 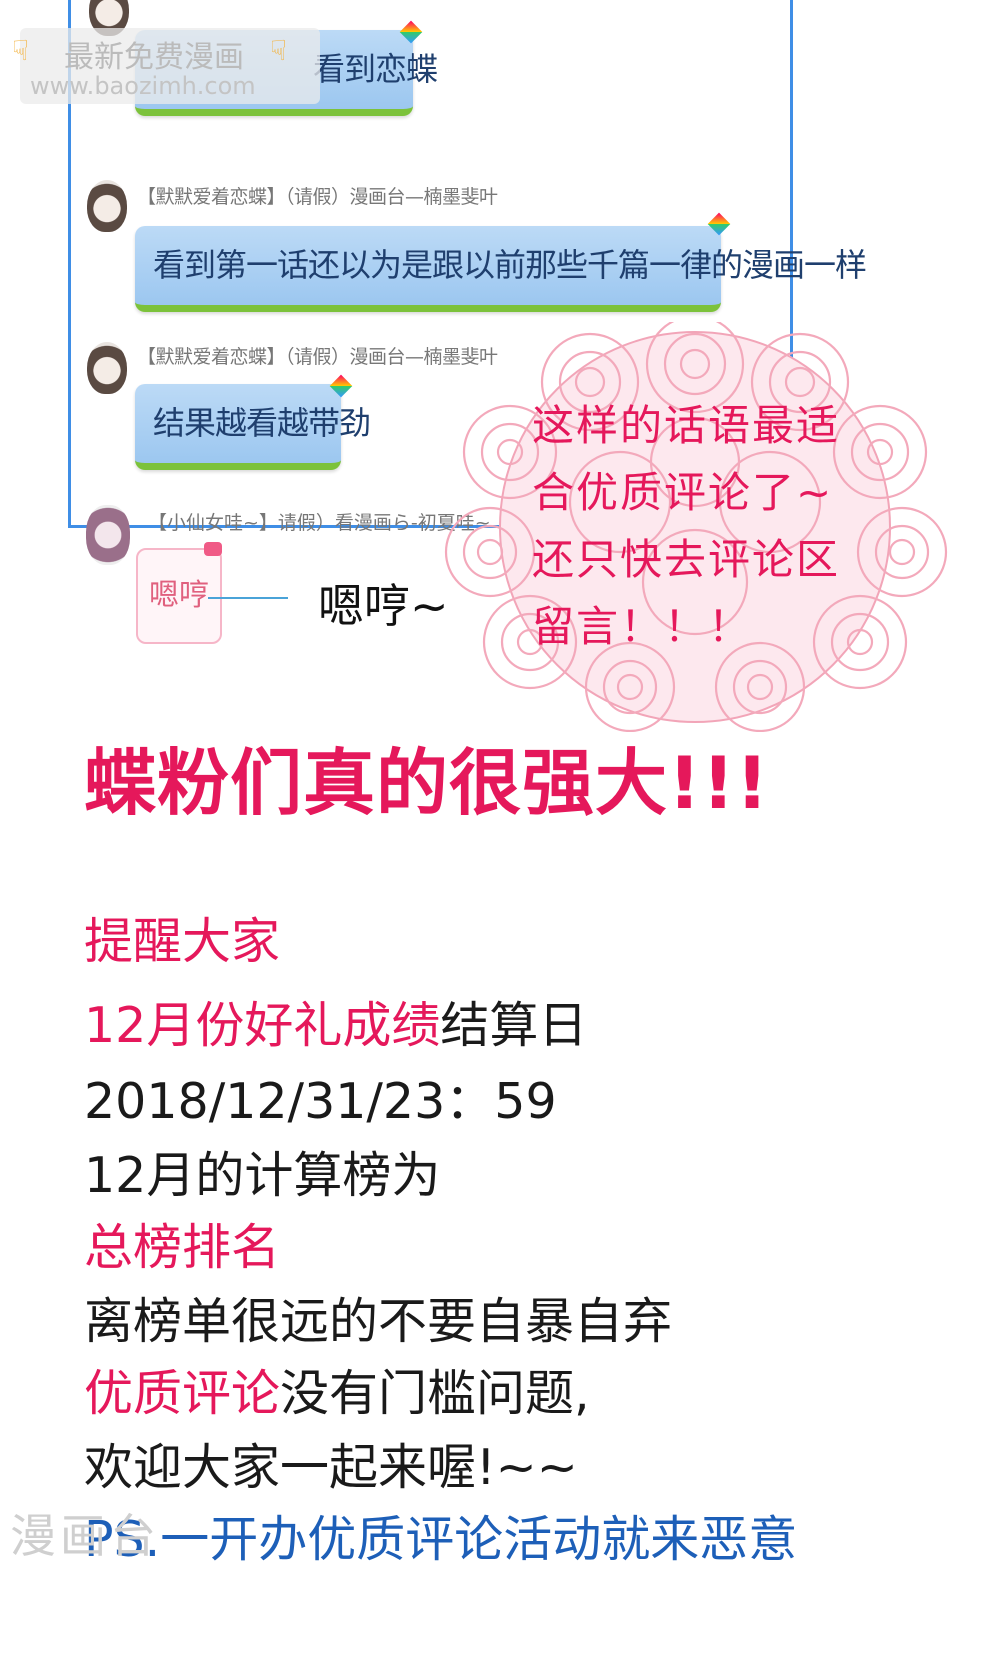 I want to click on notice-line: 2018/12/31/23：59, so click(x=320, y=1101).